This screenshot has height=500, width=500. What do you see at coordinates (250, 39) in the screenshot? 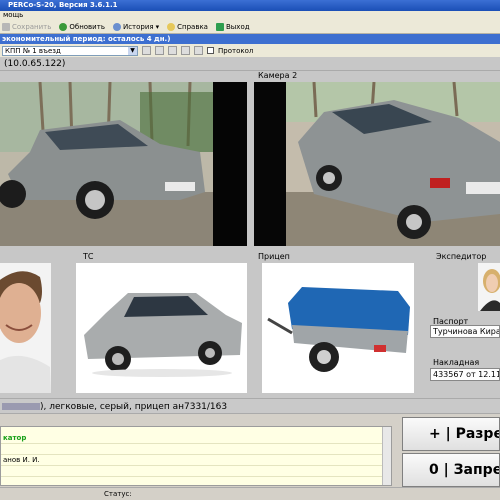
I see `trial-banner: экономительный период: осталось 4 дн.)` at bounding box center [250, 39].